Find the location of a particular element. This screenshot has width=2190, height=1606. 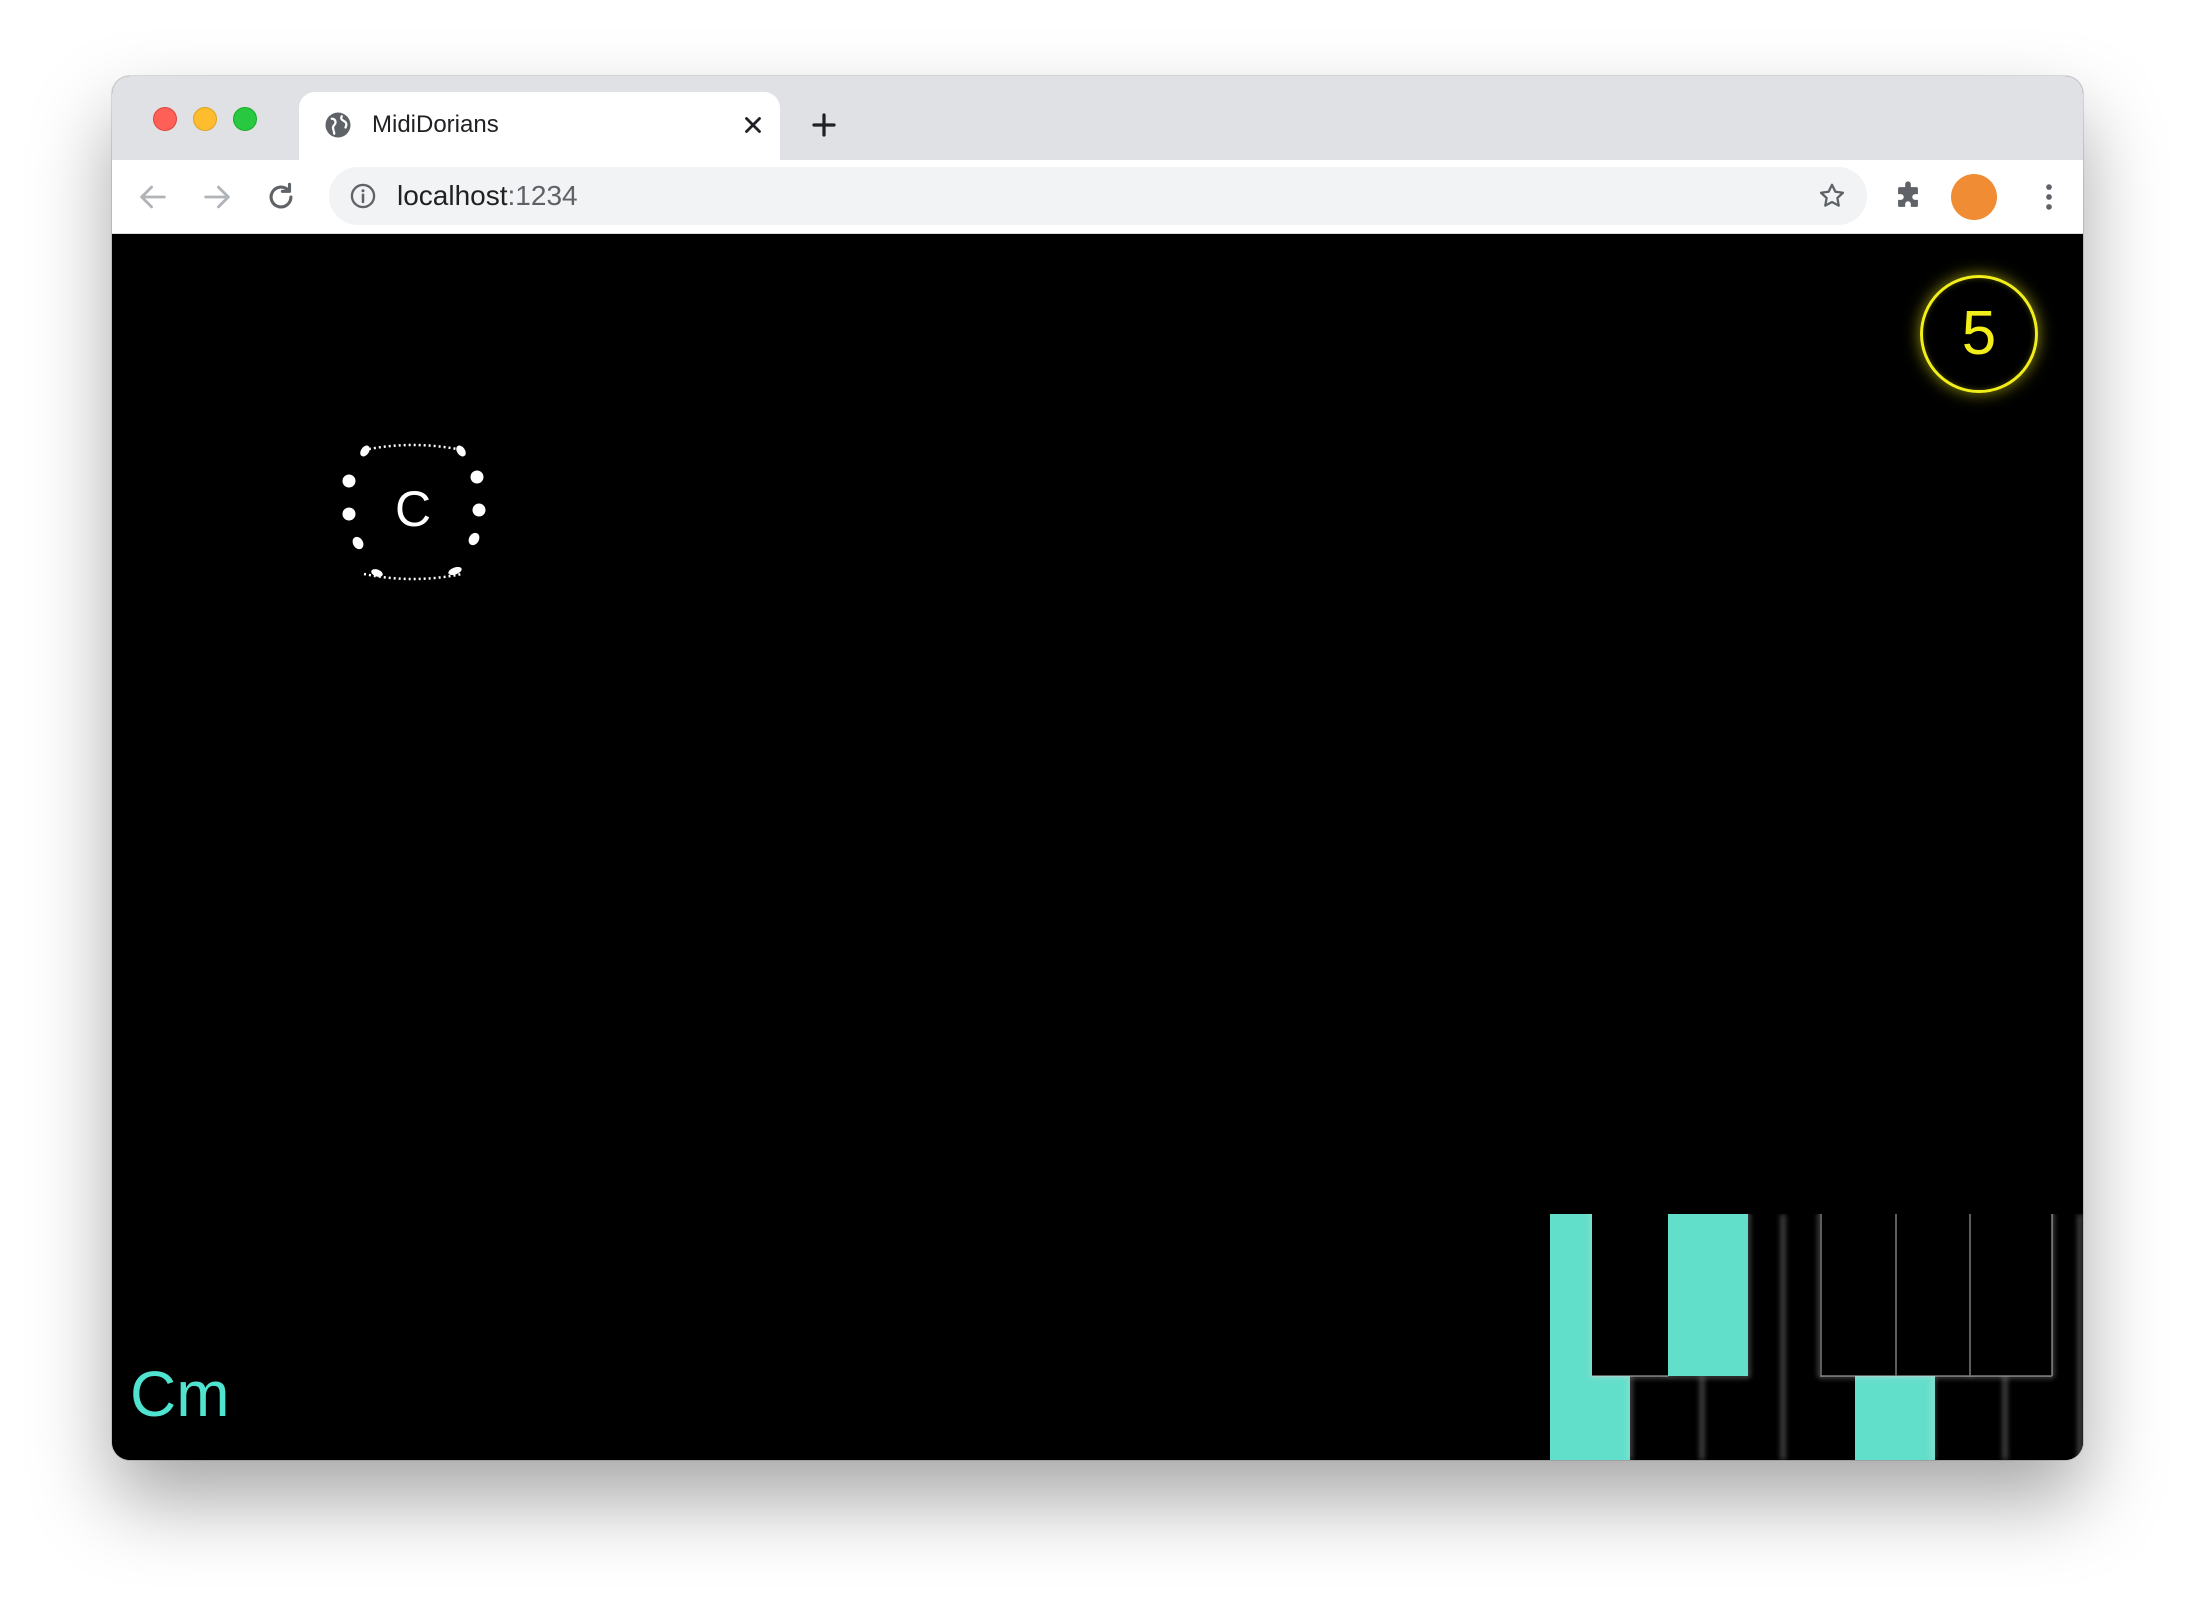

browser-toolbar: localhost:1234 is located at coordinates (1097, 197).